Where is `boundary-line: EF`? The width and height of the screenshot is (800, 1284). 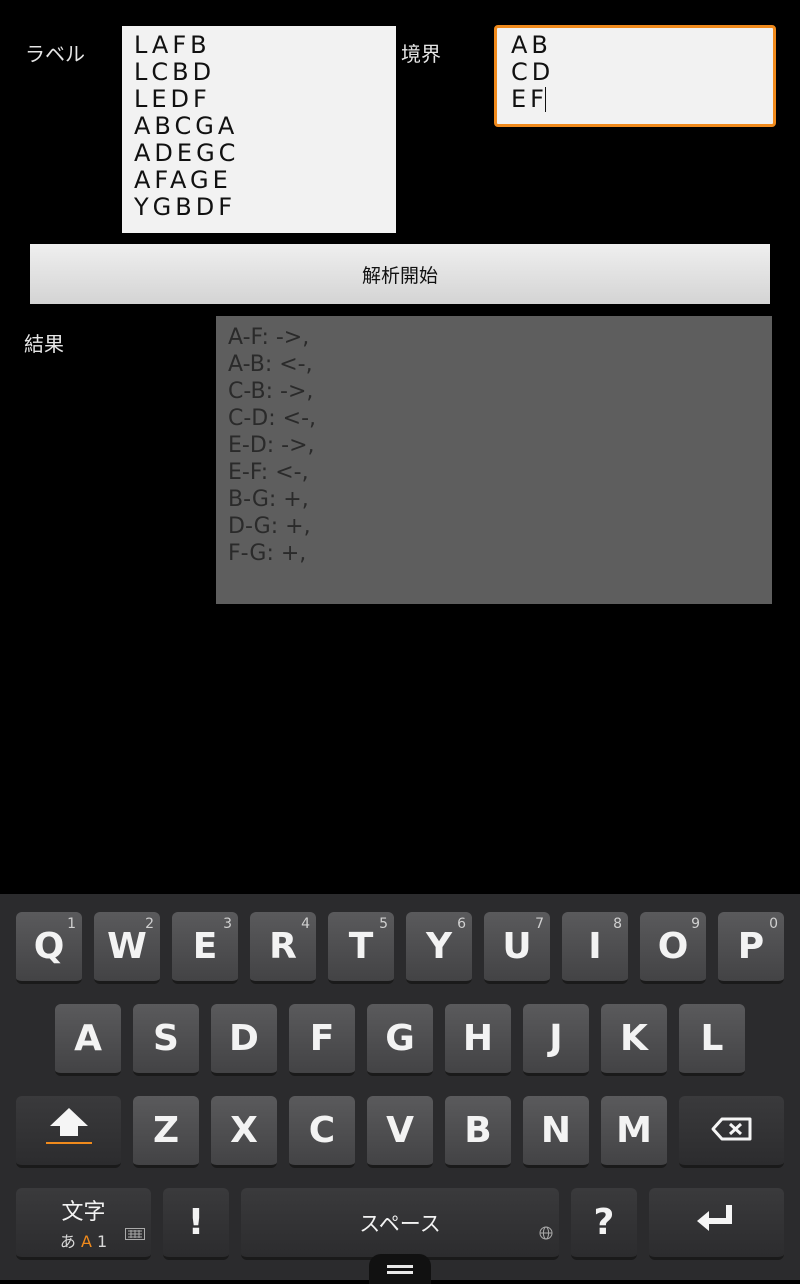
boundary-line: EF is located at coordinates (529, 99).